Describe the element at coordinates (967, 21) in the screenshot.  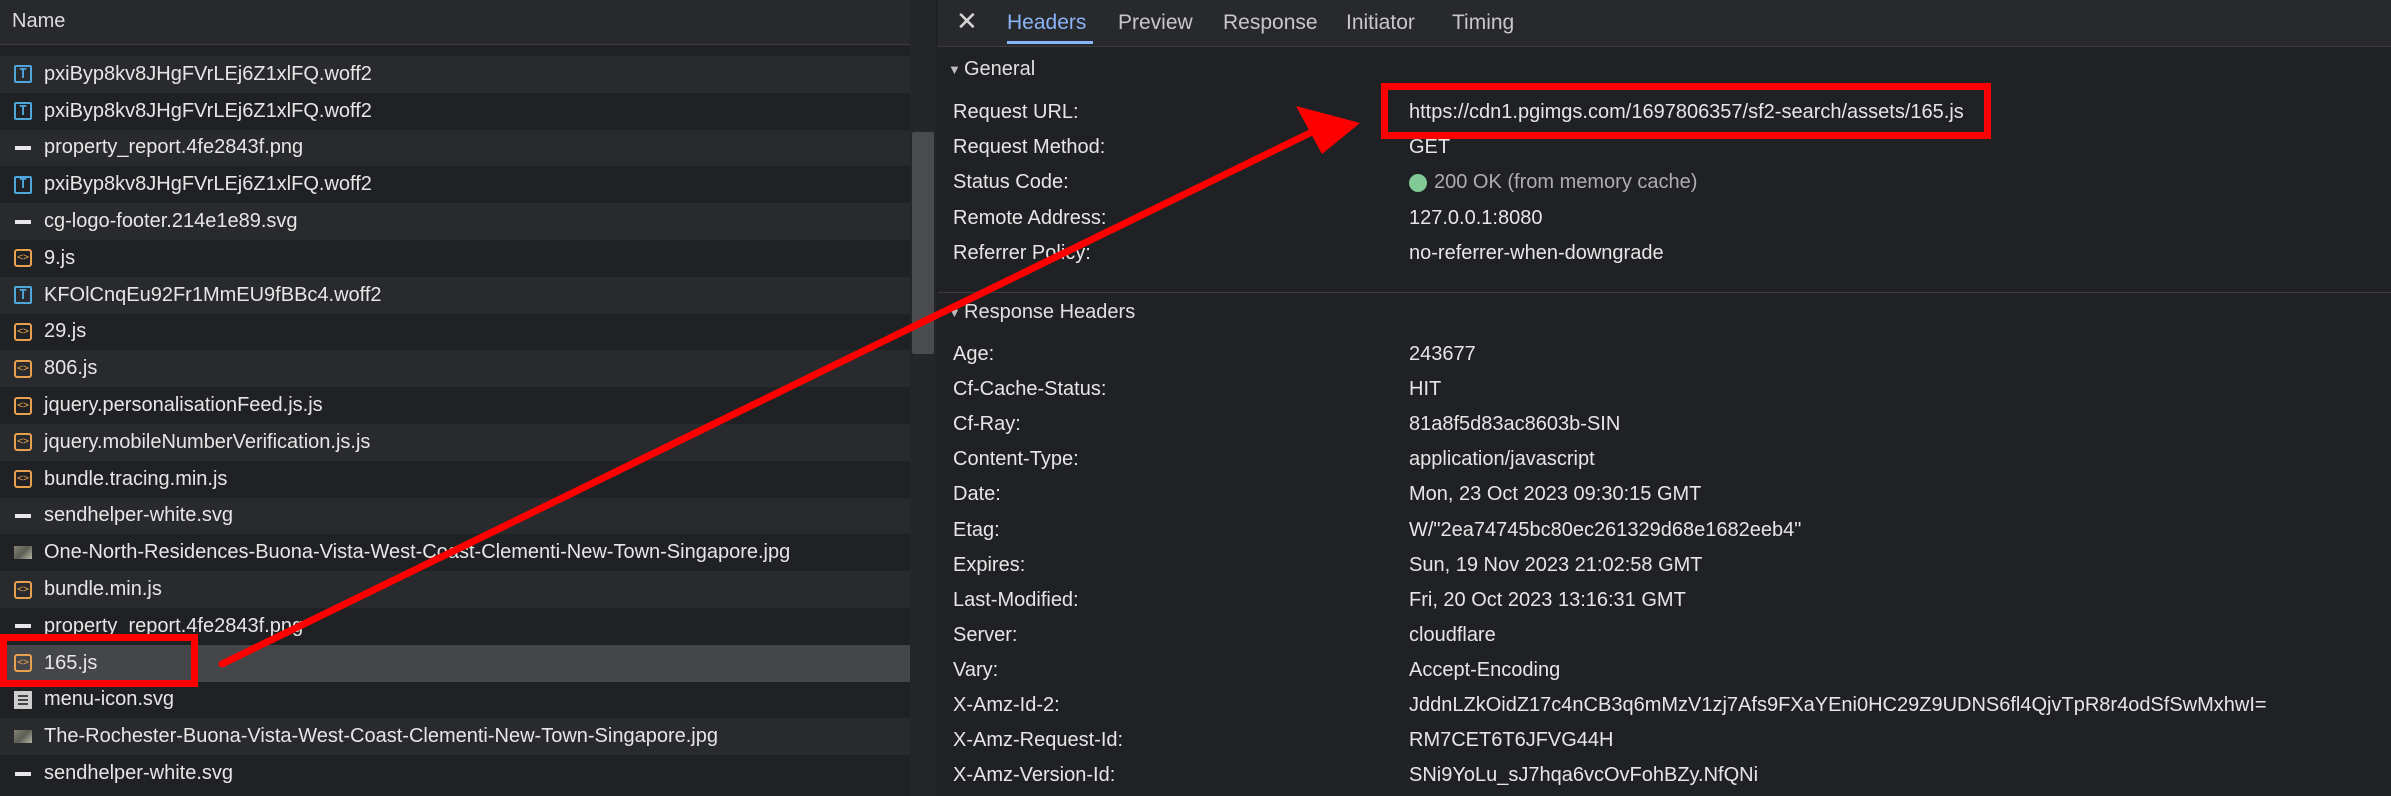
I see `close-icon: ✕` at that location.